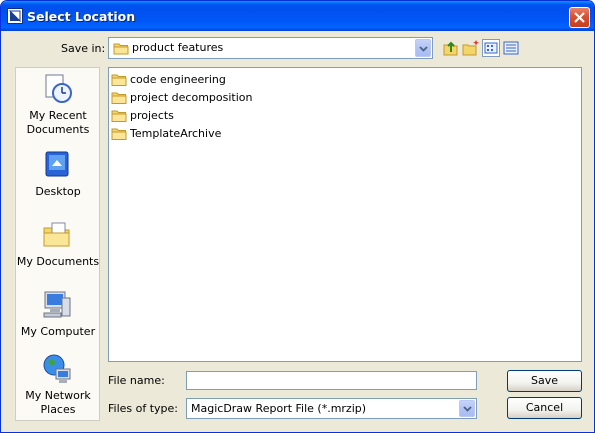 Image resolution: width=595 pixels, height=433 pixels. Describe the element at coordinates (83, 48) in the screenshot. I see `save-in-label: Save in:` at that location.